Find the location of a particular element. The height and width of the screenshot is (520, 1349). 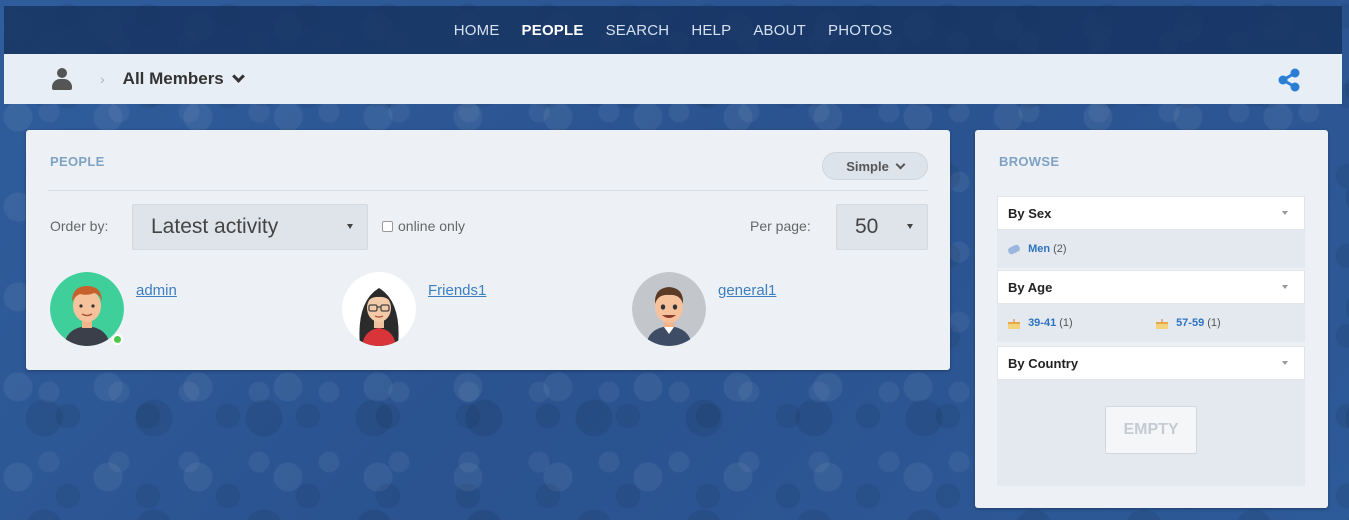

view-mode-button: Simple is located at coordinates (875, 166).